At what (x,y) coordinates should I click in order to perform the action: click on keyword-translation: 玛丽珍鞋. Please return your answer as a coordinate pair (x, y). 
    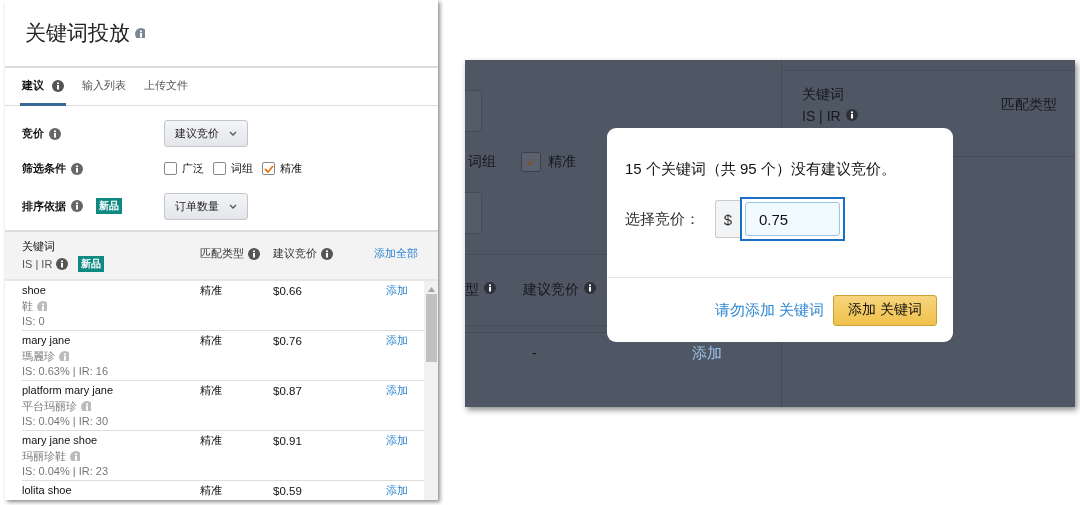
    Looking at the image, I should click on (44, 456).